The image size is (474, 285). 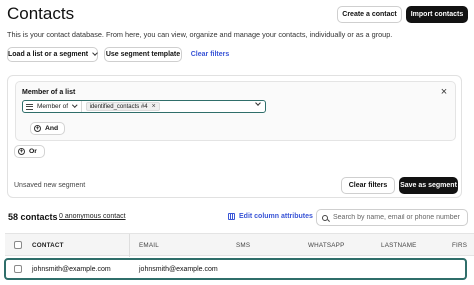 What do you see at coordinates (52, 128) in the screenshot?
I see `and-label: And` at bounding box center [52, 128].